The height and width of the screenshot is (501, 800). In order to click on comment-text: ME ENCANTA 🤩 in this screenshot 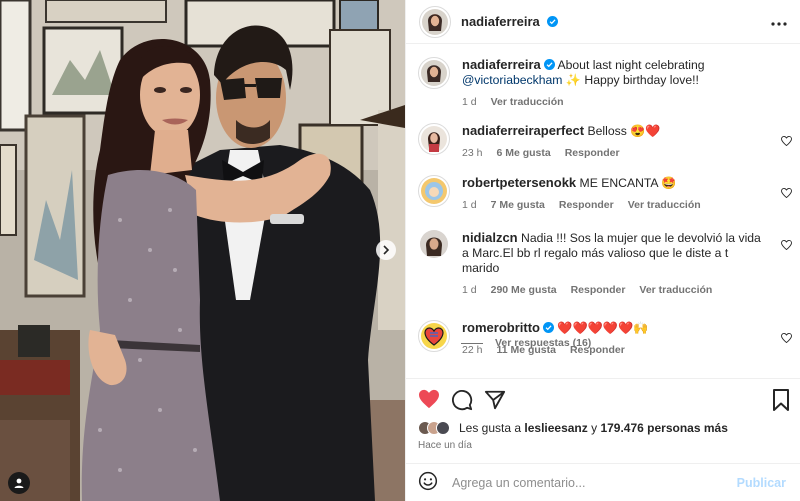, I will do `click(628, 183)`.